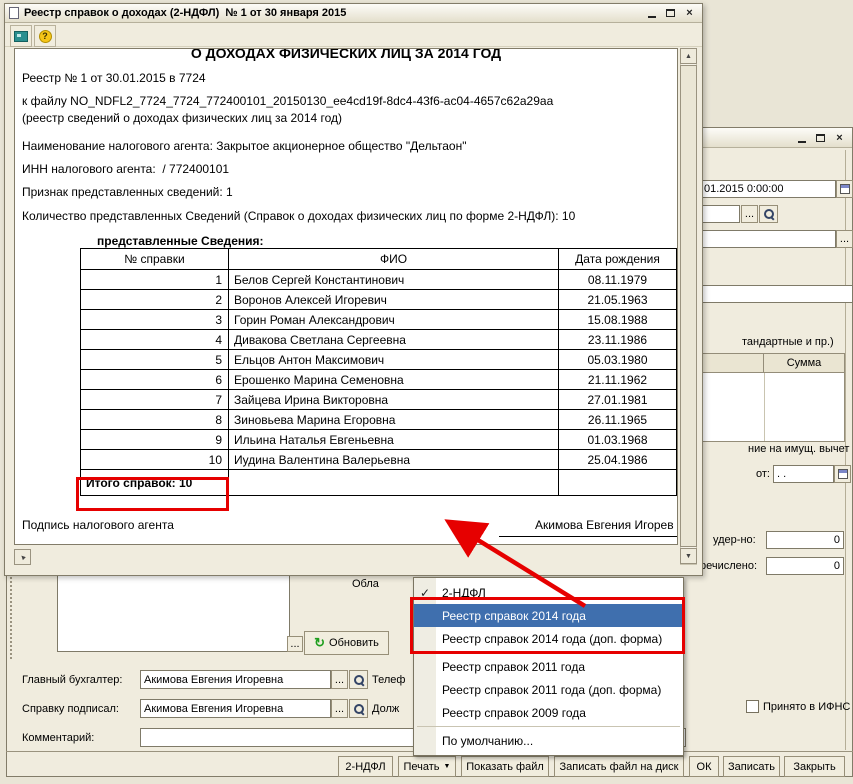 This screenshot has height=784, width=853. What do you see at coordinates (393, 399) in the screenshot?
I see `cell-name: Зайцева Ирина Викторовна` at bounding box center [393, 399].